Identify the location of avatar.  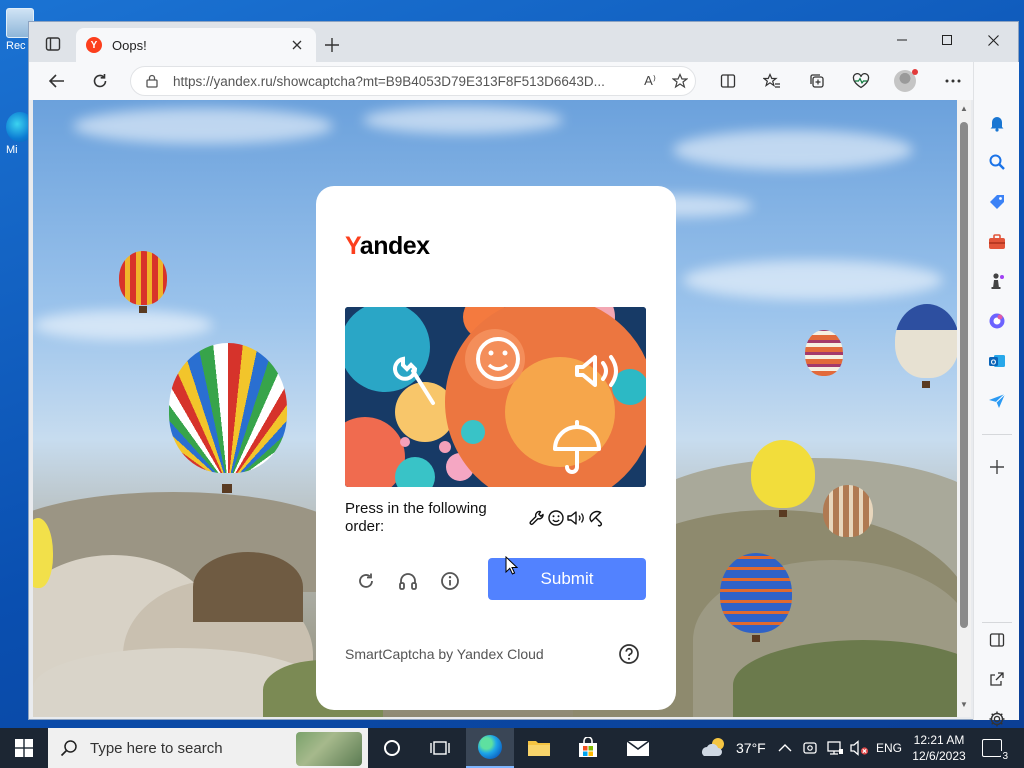
(906, 80).